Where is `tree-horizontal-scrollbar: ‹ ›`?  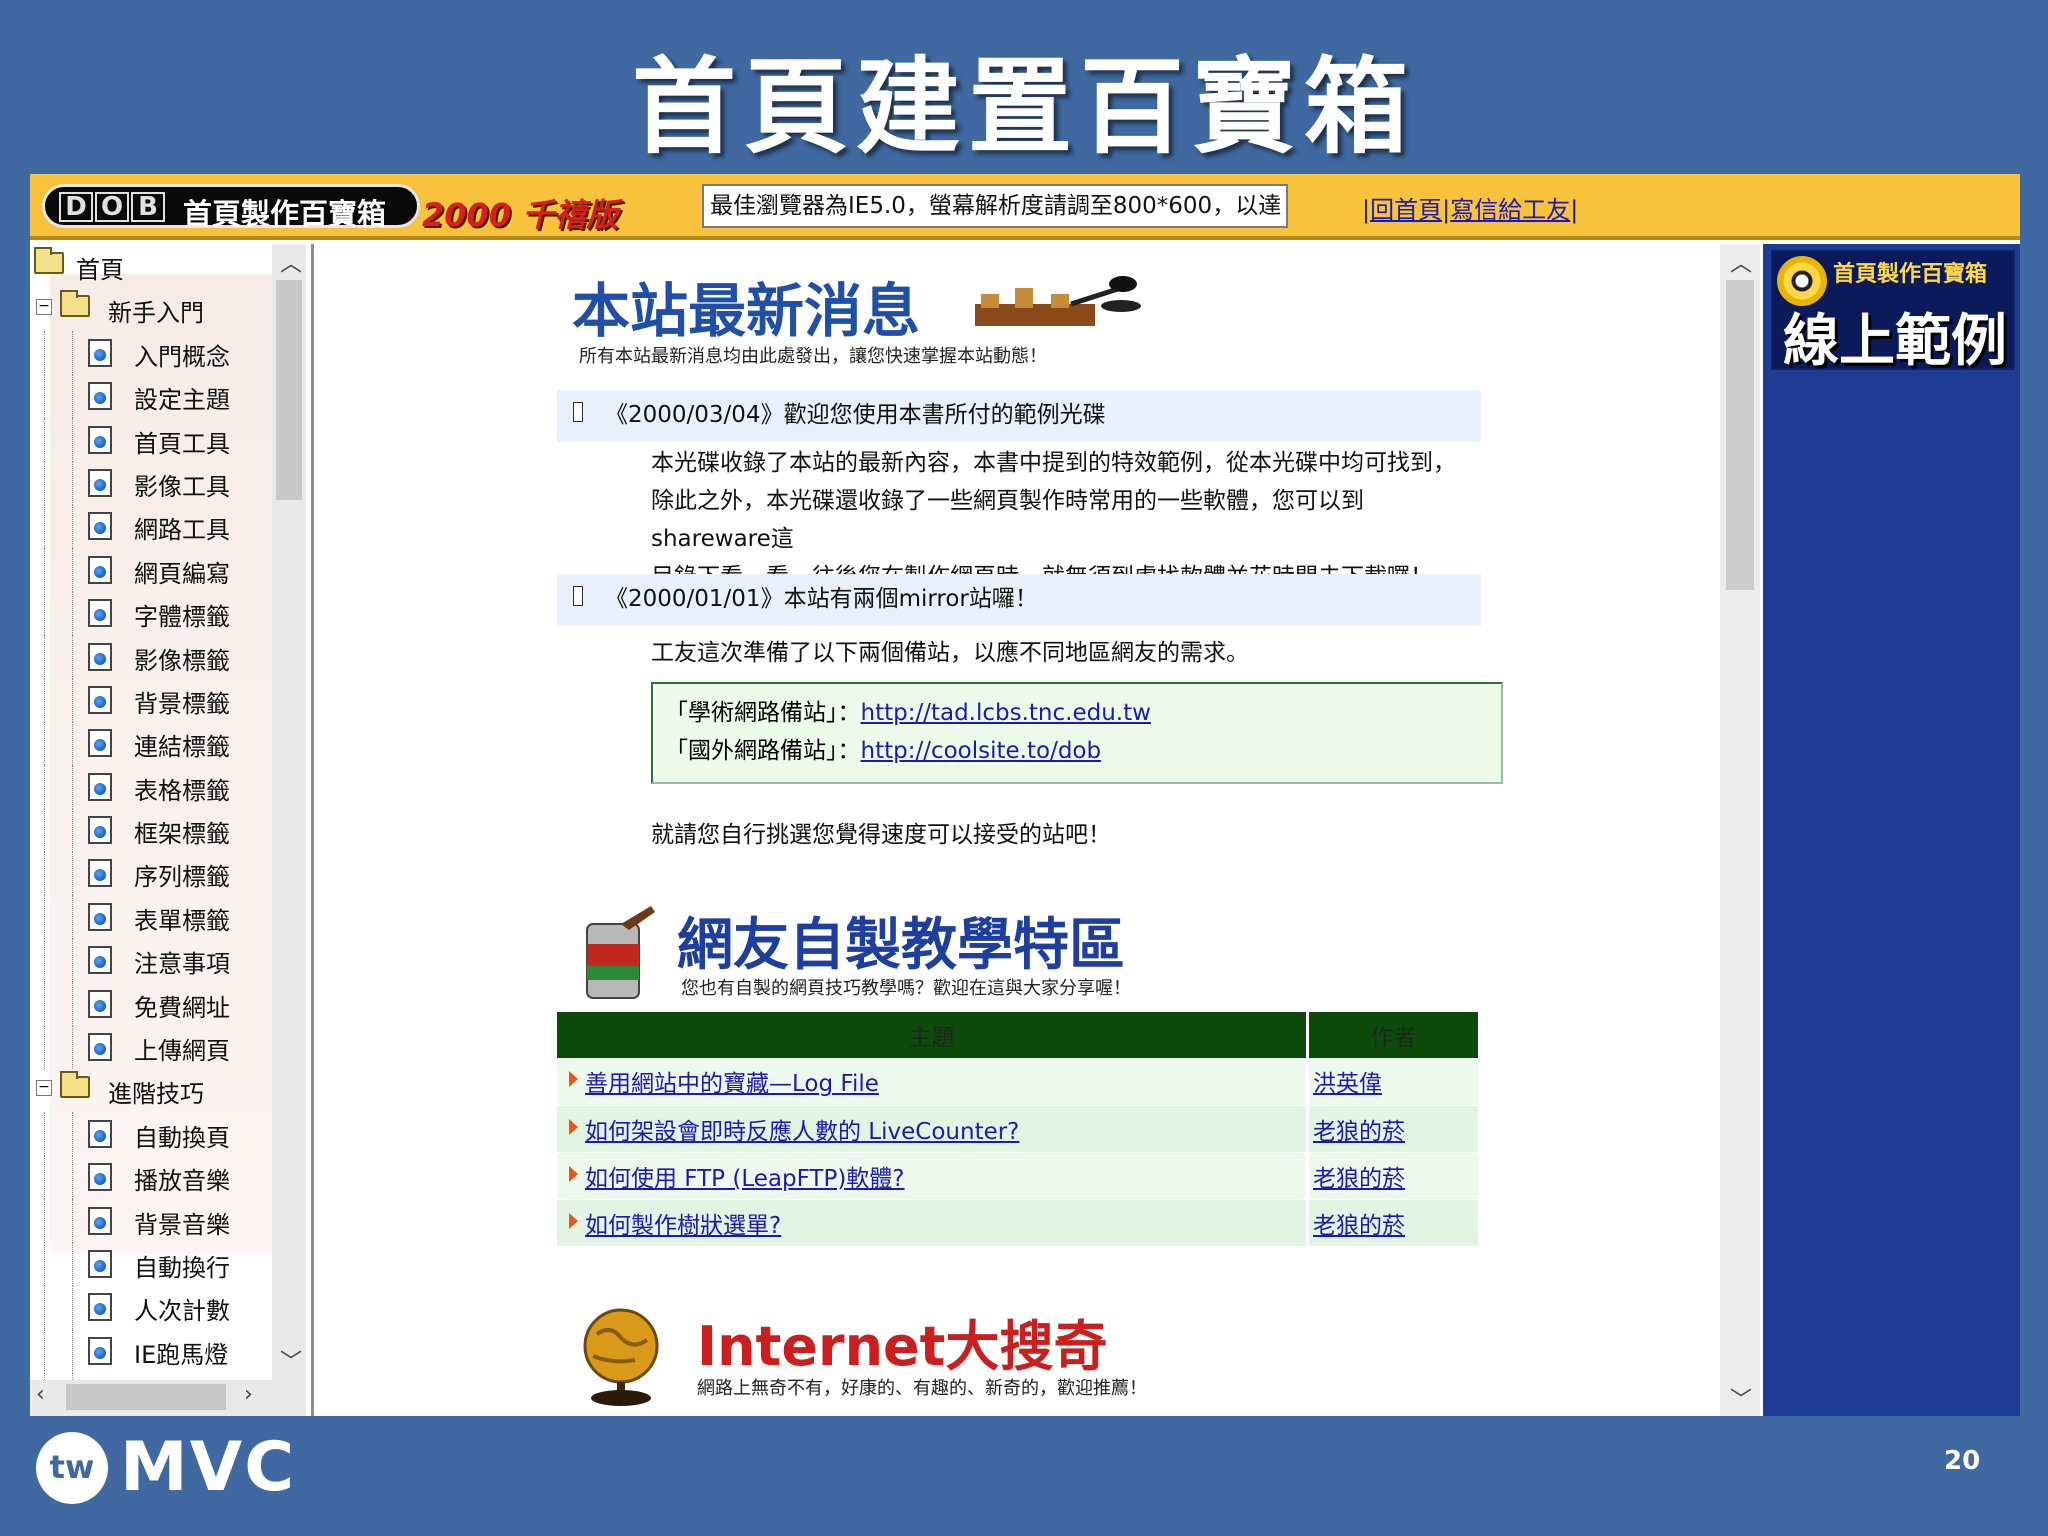 tree-horizontal-scrollbar: ‹ › is located at coordinates (168, 1398).